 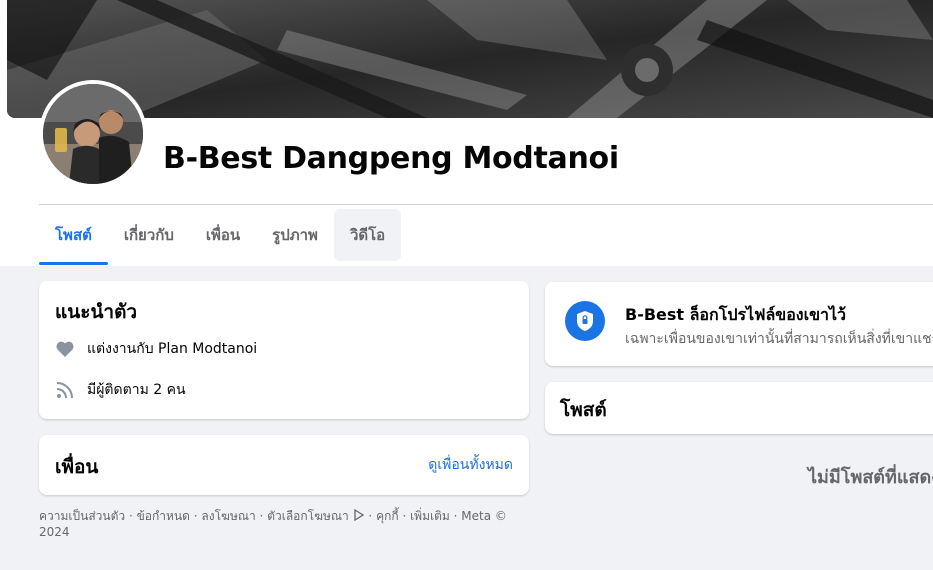 I want to click on footer-ad-choices-link: ตัวเลือกโฆษณา, so click(x=315, y=515).